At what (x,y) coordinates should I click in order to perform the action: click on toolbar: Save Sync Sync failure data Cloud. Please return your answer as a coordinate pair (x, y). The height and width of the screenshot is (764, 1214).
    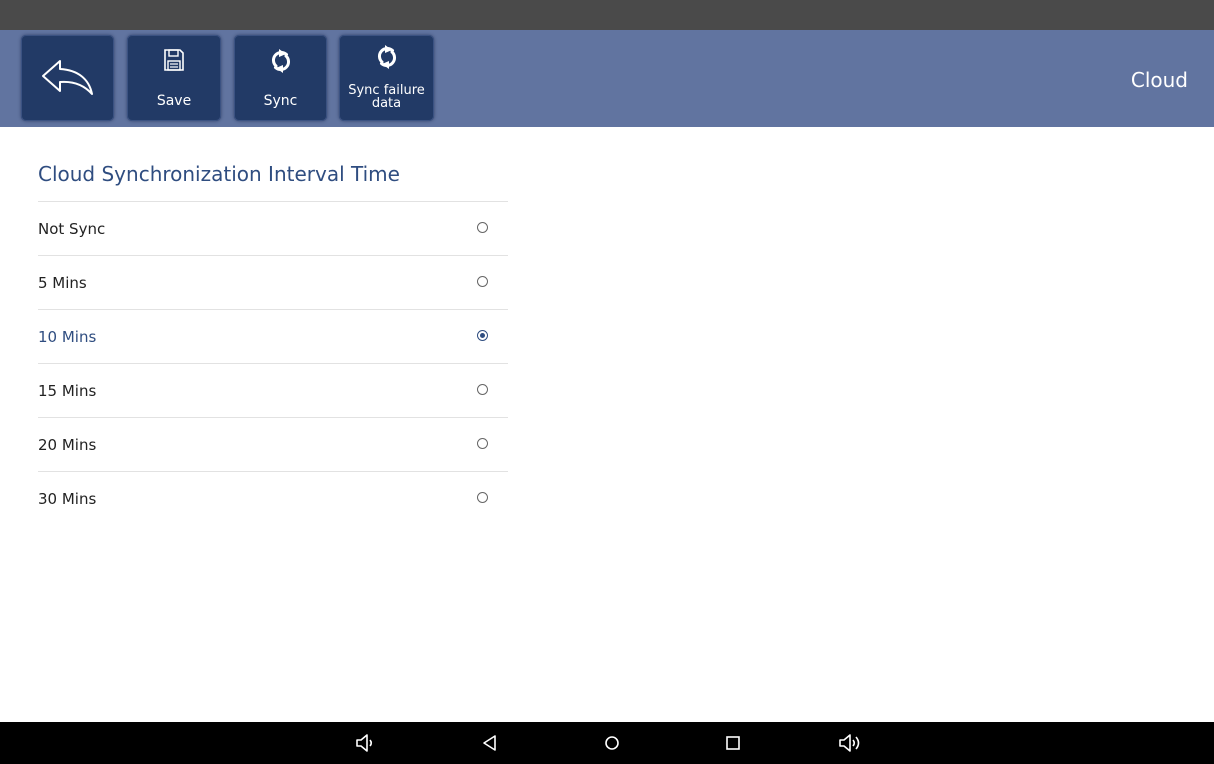
    Looking at the image, I should click on (607, 78).